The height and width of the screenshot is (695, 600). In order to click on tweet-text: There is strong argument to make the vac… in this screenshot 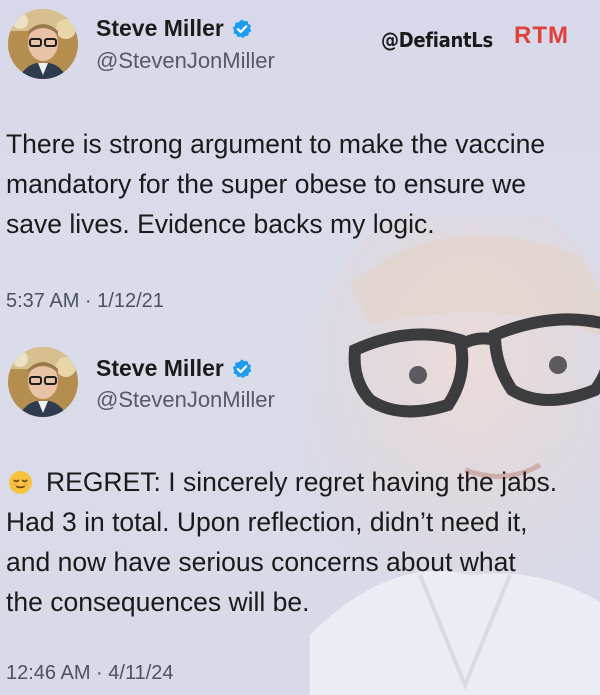, I will do `click(276, 184)`.